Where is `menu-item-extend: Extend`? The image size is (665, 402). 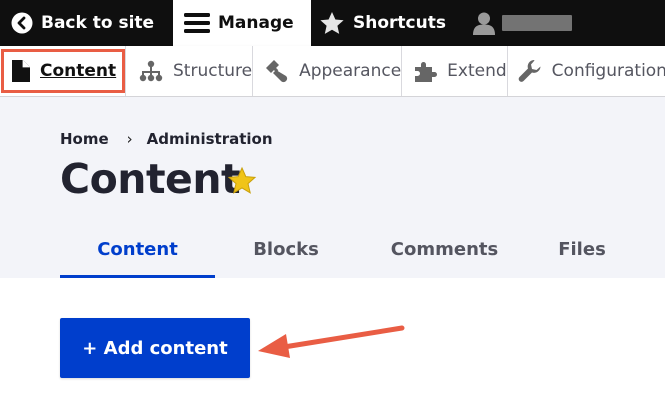 menu-item-extend: Extend is located at coordinates (455, 71).